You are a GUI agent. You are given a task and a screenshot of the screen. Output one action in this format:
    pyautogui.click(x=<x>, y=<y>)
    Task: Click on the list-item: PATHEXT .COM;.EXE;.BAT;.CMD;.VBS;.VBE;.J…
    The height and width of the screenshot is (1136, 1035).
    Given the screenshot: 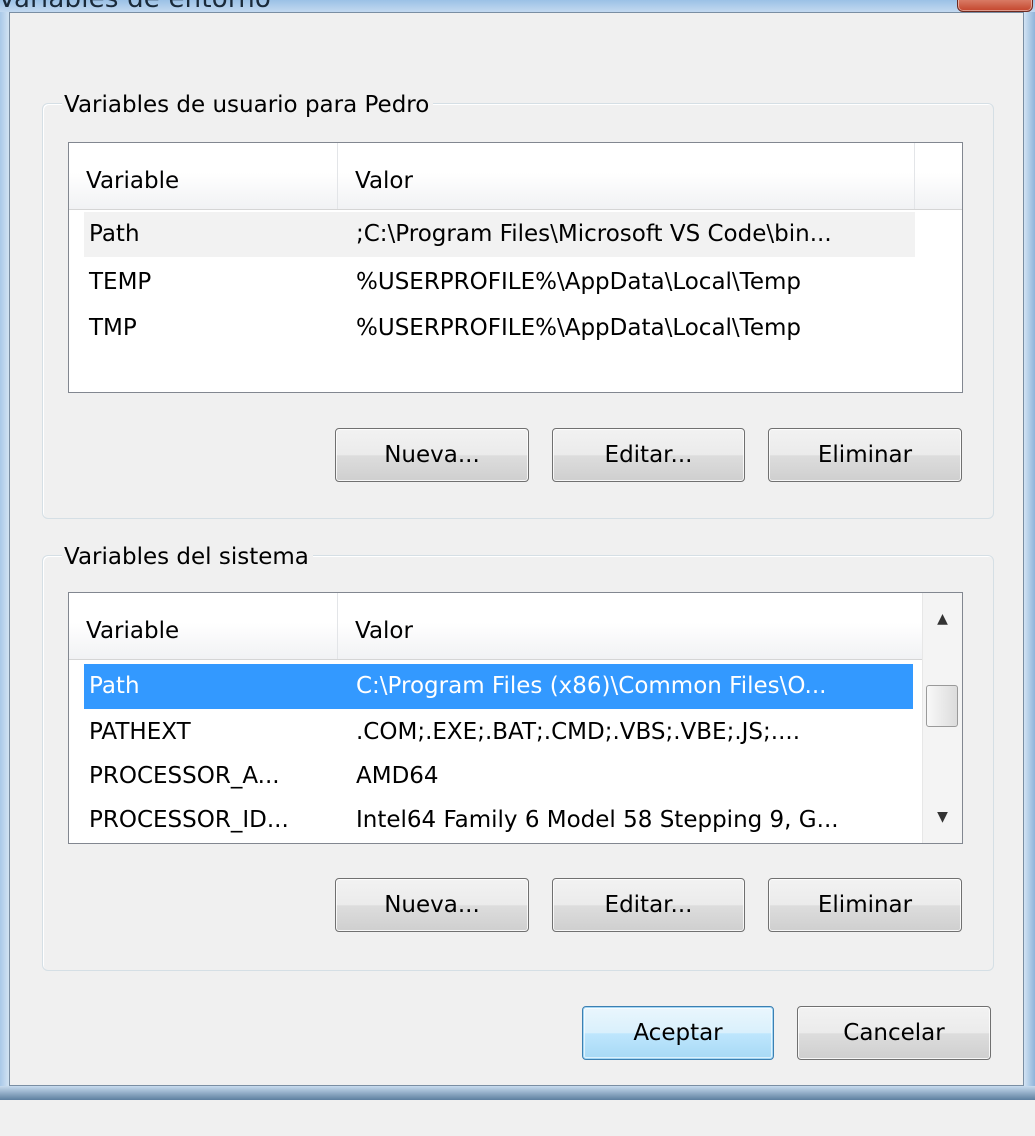 What is the action you would take?
    pyautogui.click(x=498, y=732)
    